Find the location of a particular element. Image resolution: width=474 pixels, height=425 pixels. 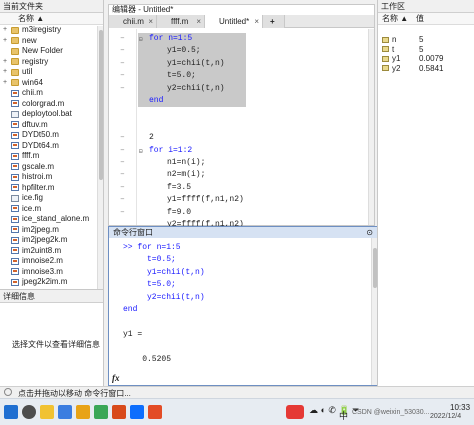

settings-icon is located at coordinates (65, 412).